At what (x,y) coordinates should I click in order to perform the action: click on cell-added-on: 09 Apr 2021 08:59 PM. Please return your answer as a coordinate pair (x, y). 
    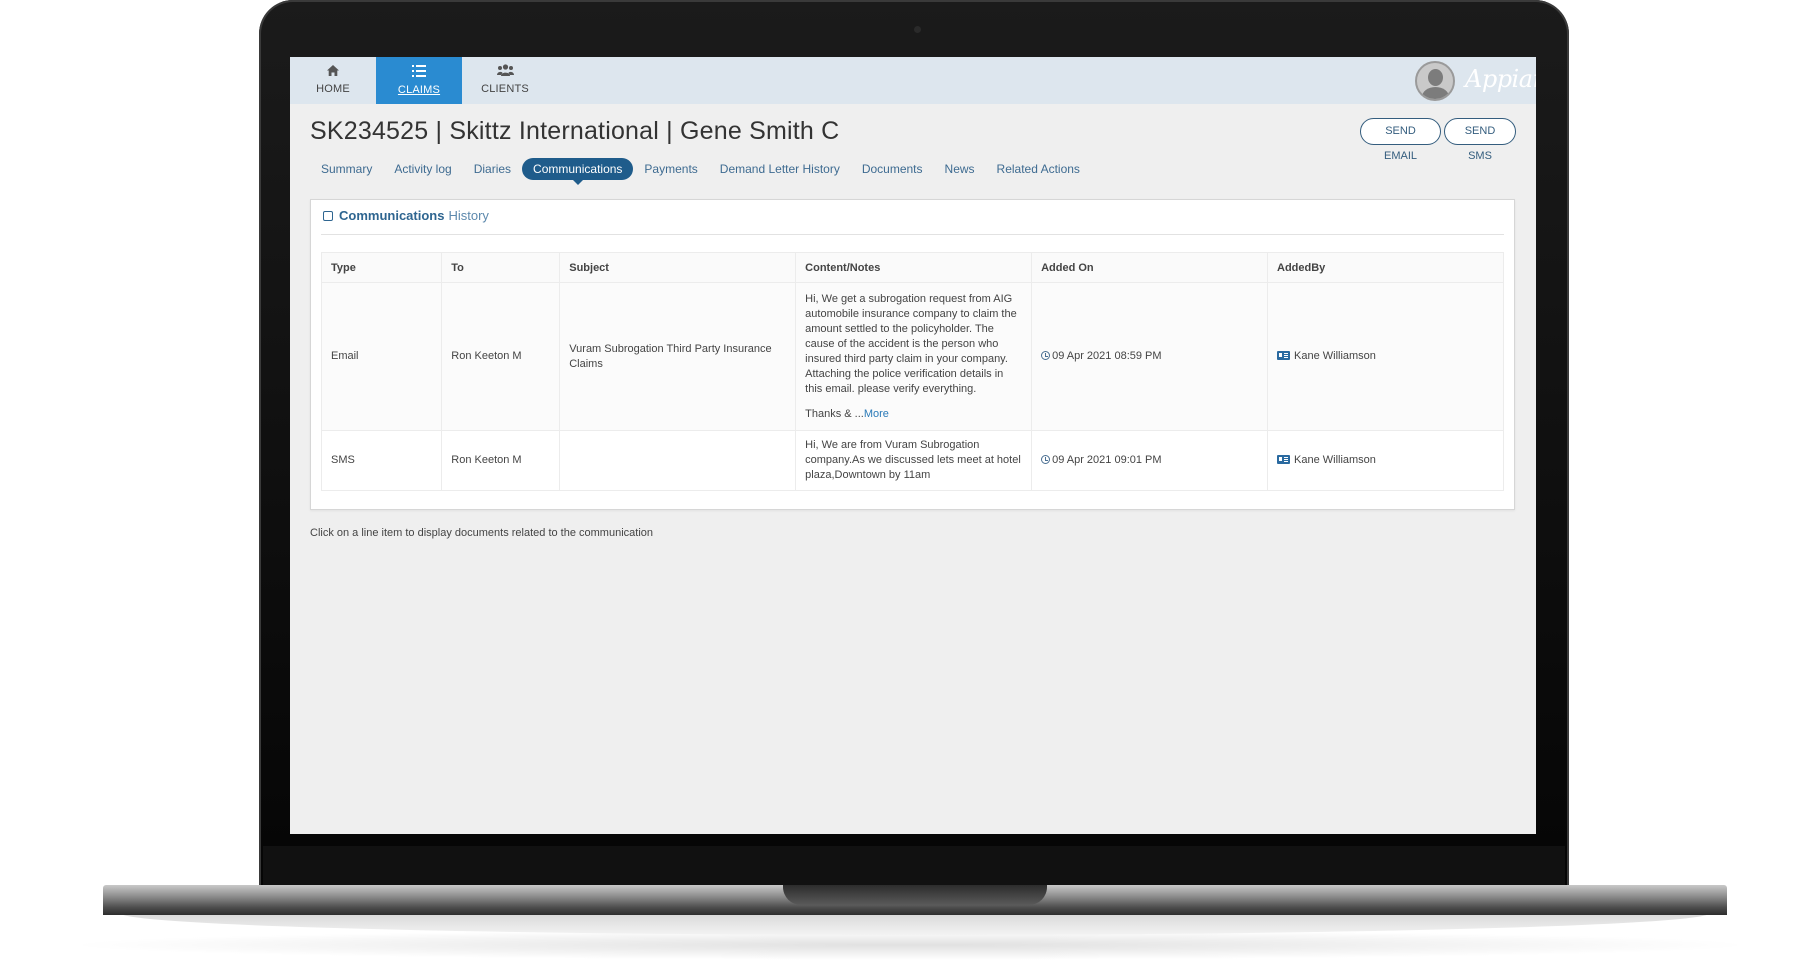
    Looking at the image, I should click on (1149, 356).